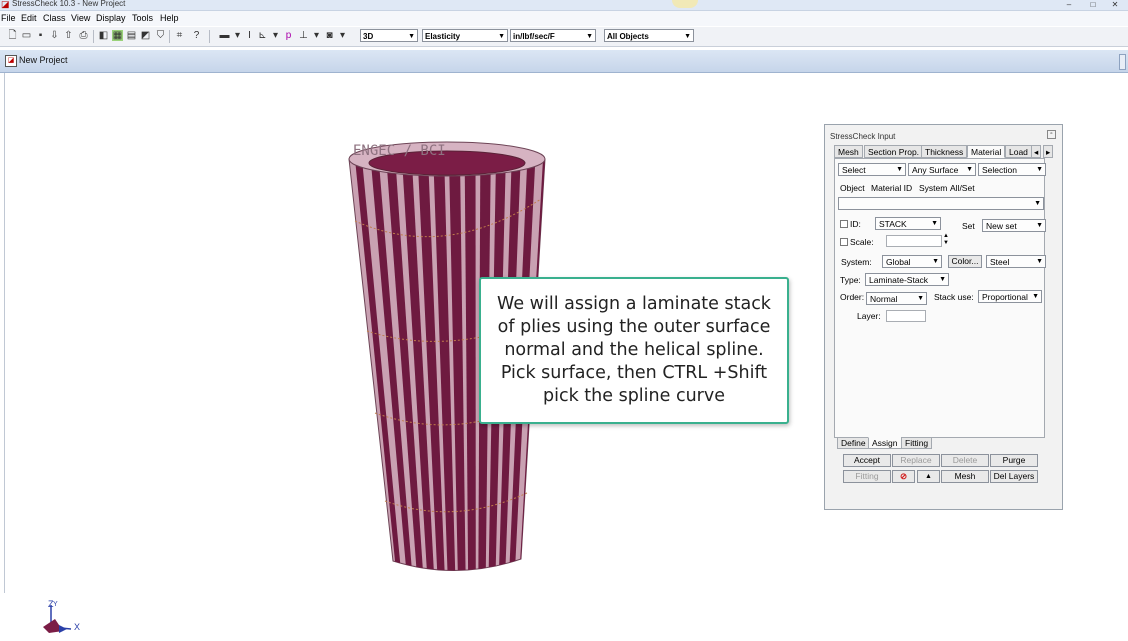  What do you see at coordinates (142, 18) in the screenshot?
I see `menu-tools: Tools` at bounding box center [142, 18].